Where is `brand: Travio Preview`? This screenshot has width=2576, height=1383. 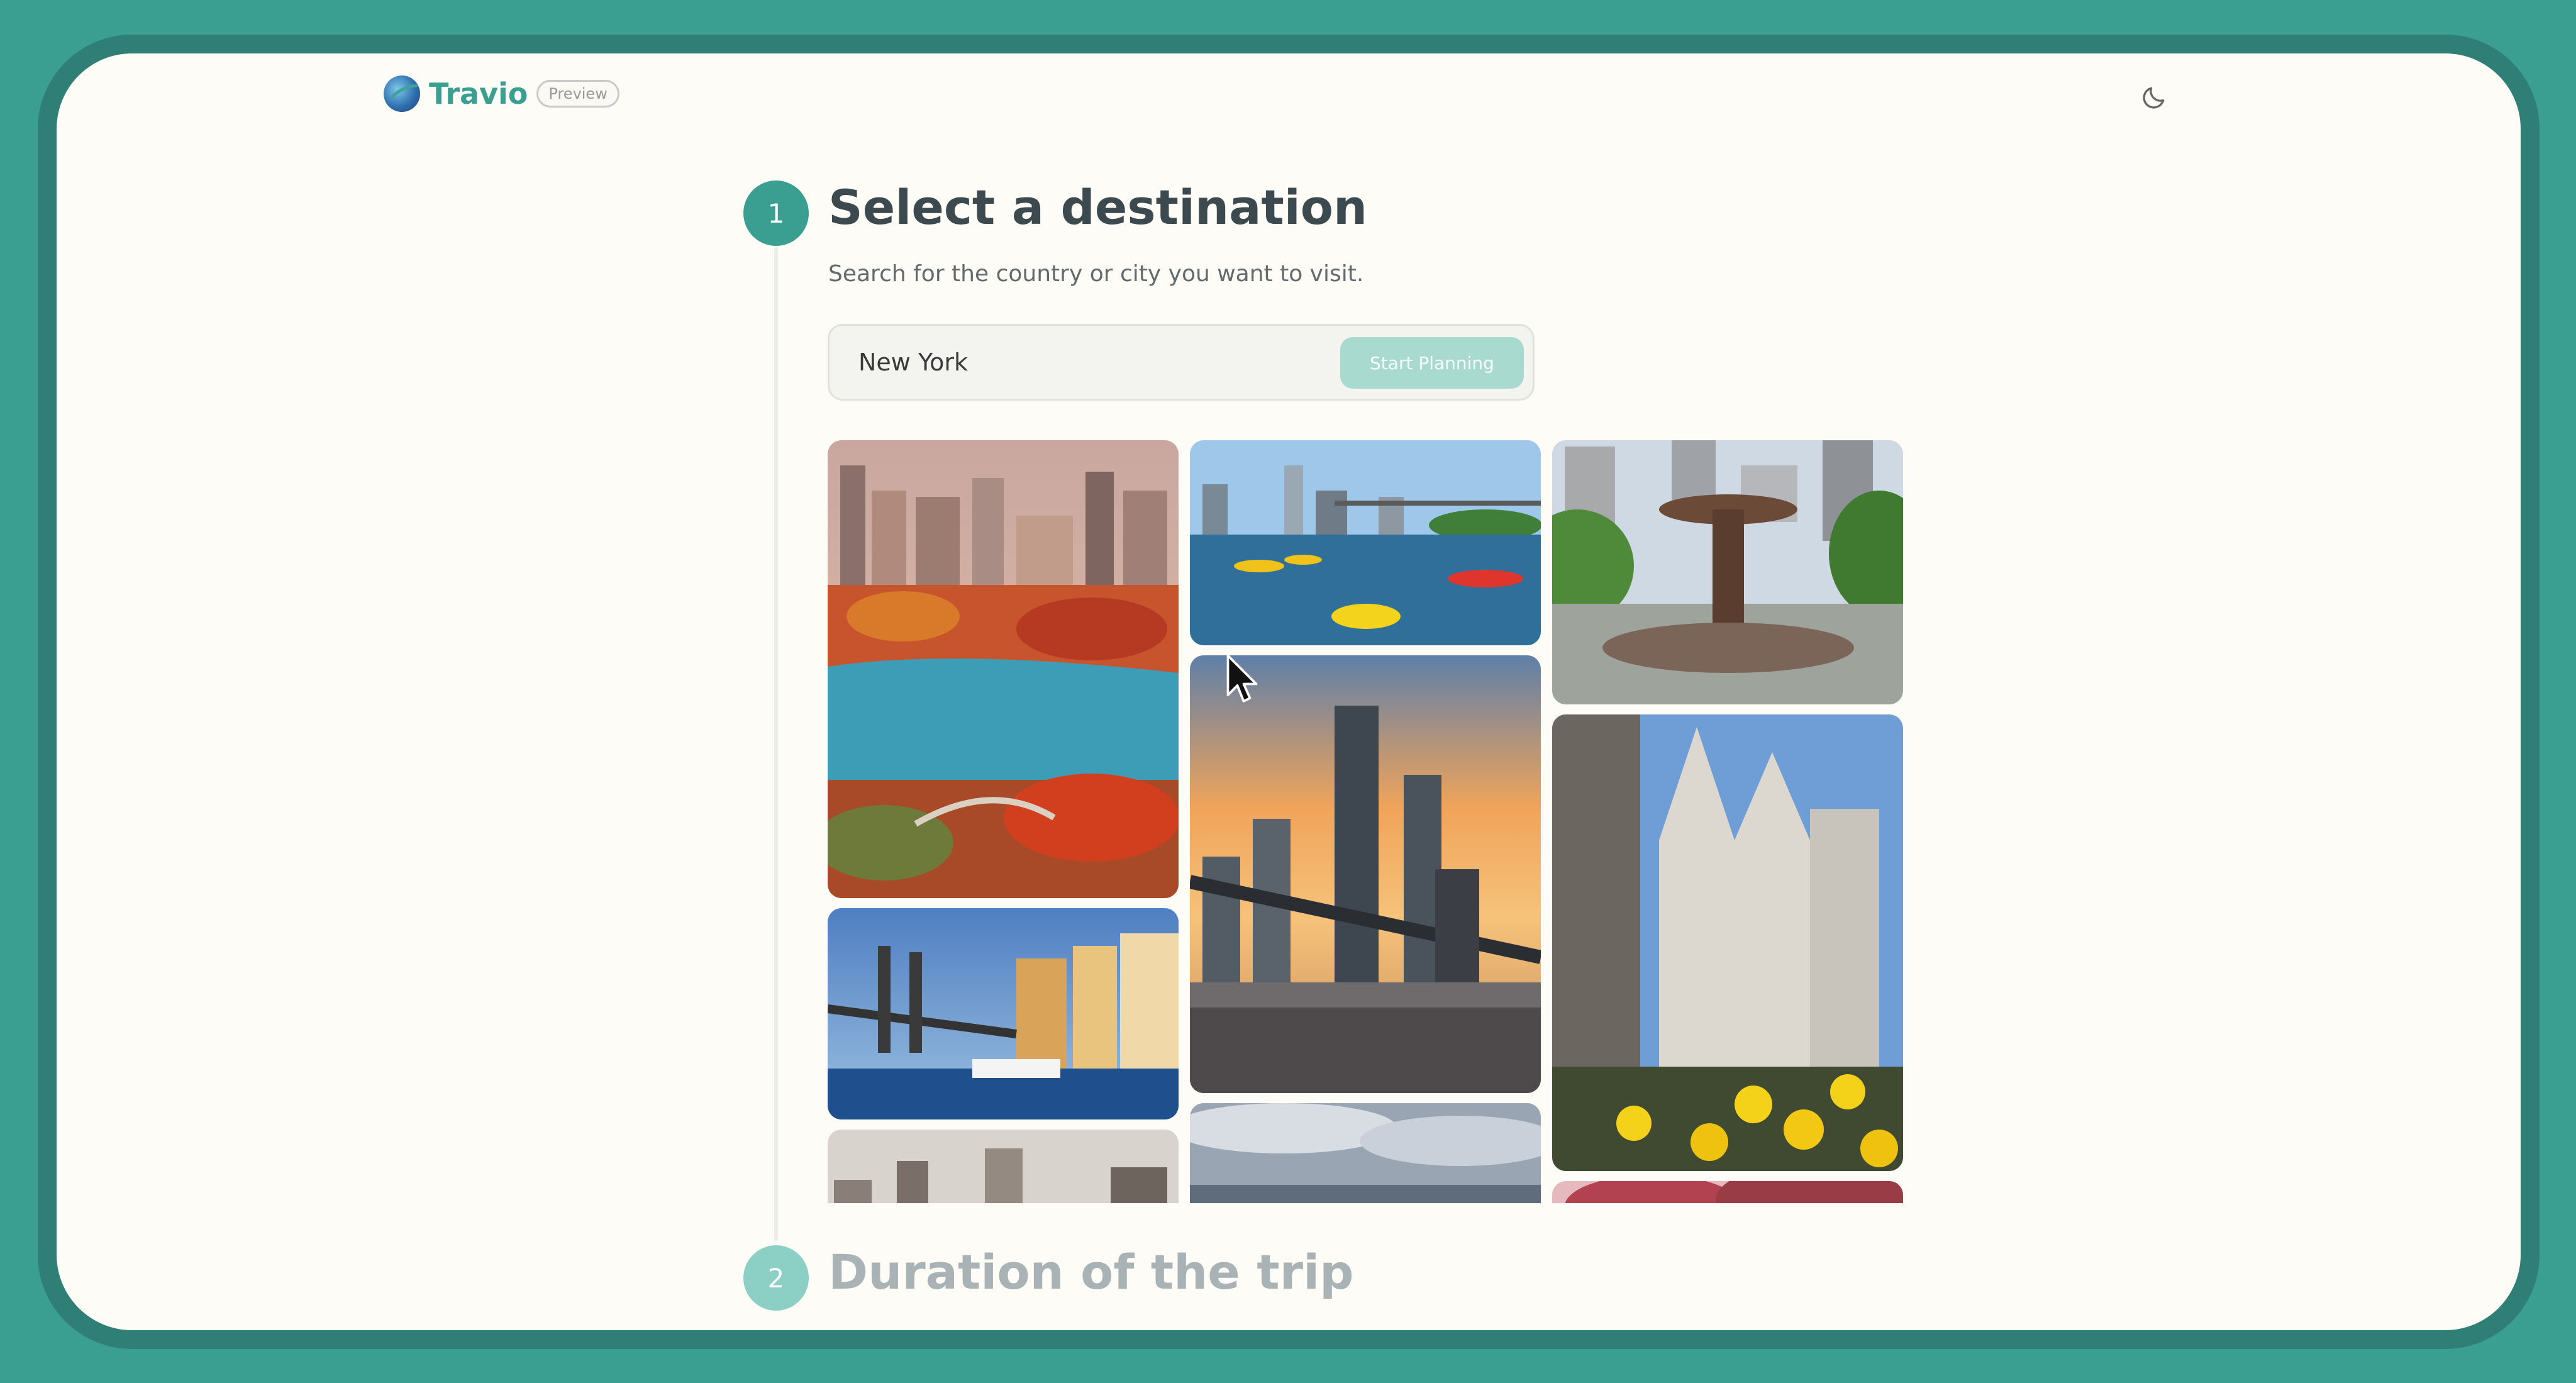
brand: Travio Preview is located at coordinates (501, 93).